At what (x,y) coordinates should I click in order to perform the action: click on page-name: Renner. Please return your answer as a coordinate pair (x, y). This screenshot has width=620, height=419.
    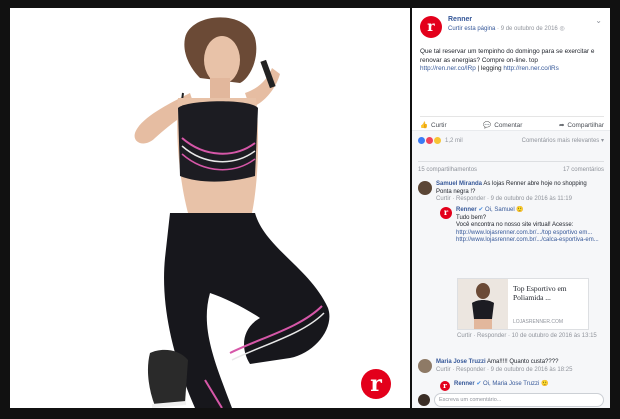
    Looking at the image, I should click on (506, 19).